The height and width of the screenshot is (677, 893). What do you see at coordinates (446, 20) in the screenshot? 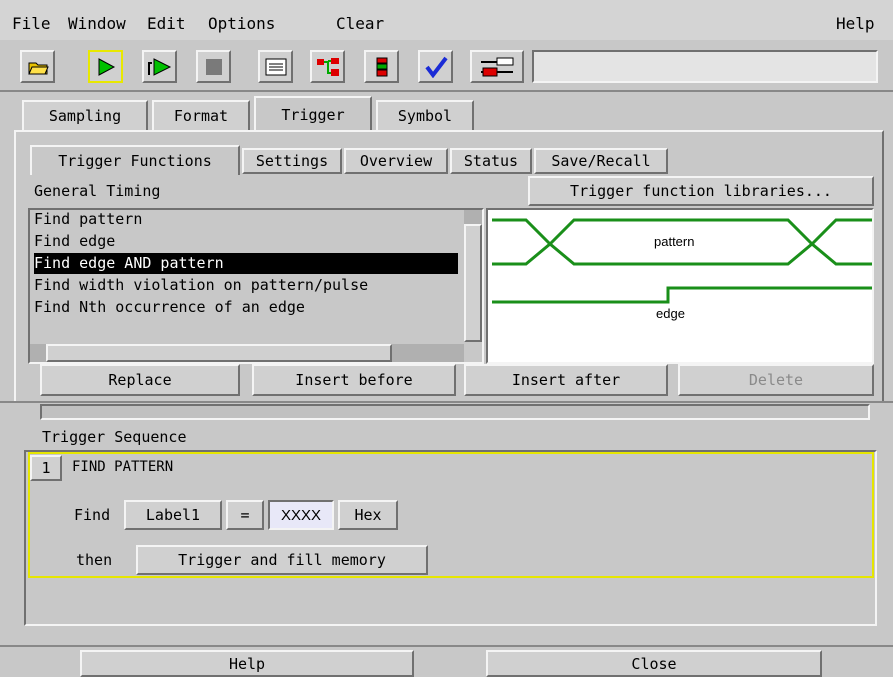
I see `menu-bar: File Window Edit Options Clear Help` at bounding box center [446, 20].